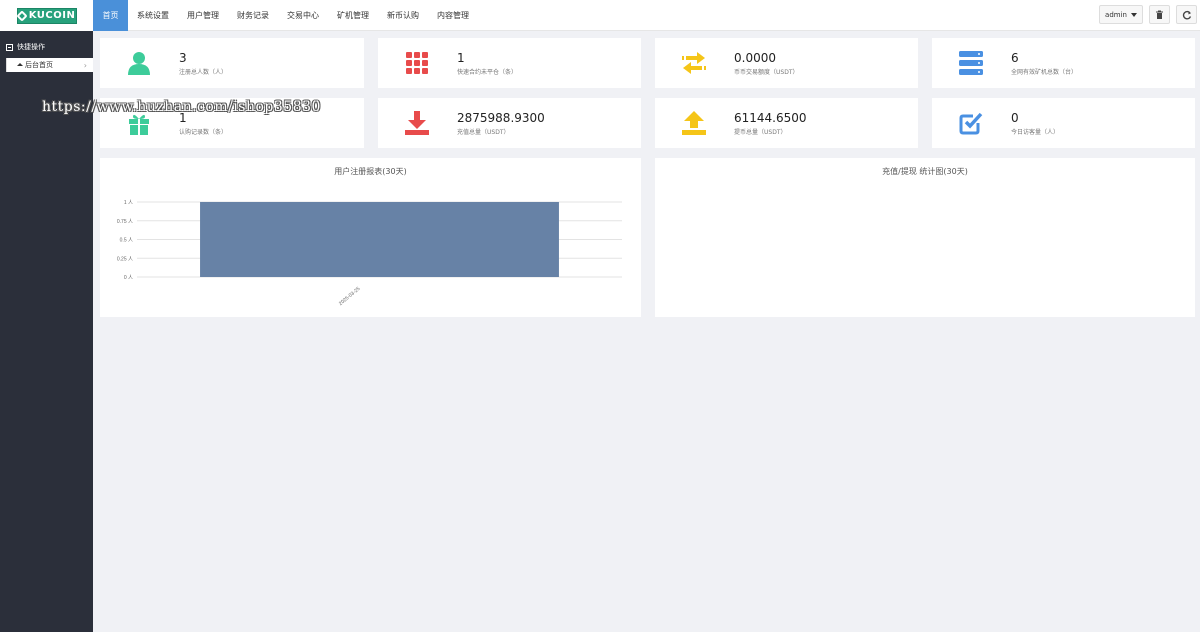  What do you see at coordinates (1015, 58) in the screenshot?
I see `stat-value: 6` at bounding box center [1015, 58].